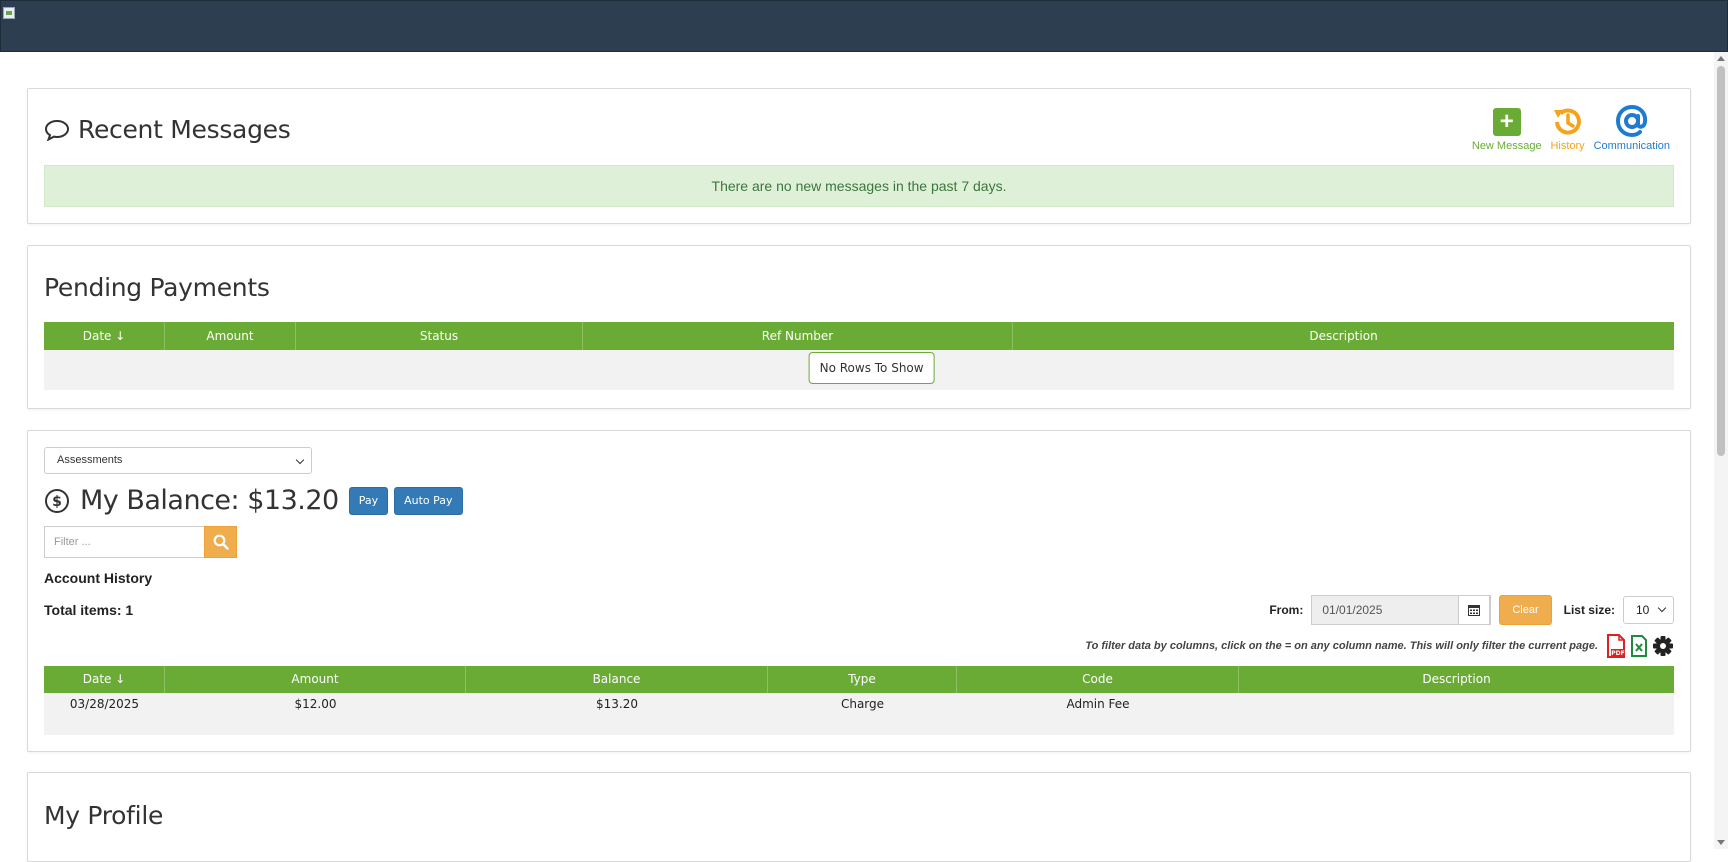 This screenshot has height=862, width=1728. What do you see at coordinates (90, 460) in the screenshot?
I see `account-type-value: Assessments` at bounding box center [90, 460].